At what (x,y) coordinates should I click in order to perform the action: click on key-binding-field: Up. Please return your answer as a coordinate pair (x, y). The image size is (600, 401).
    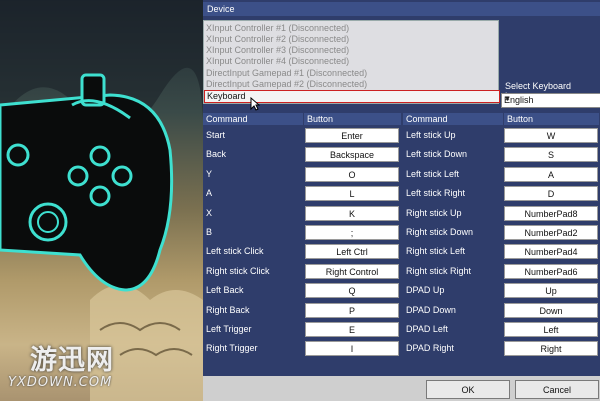
    Looking at the image, I should click on (551, 290).